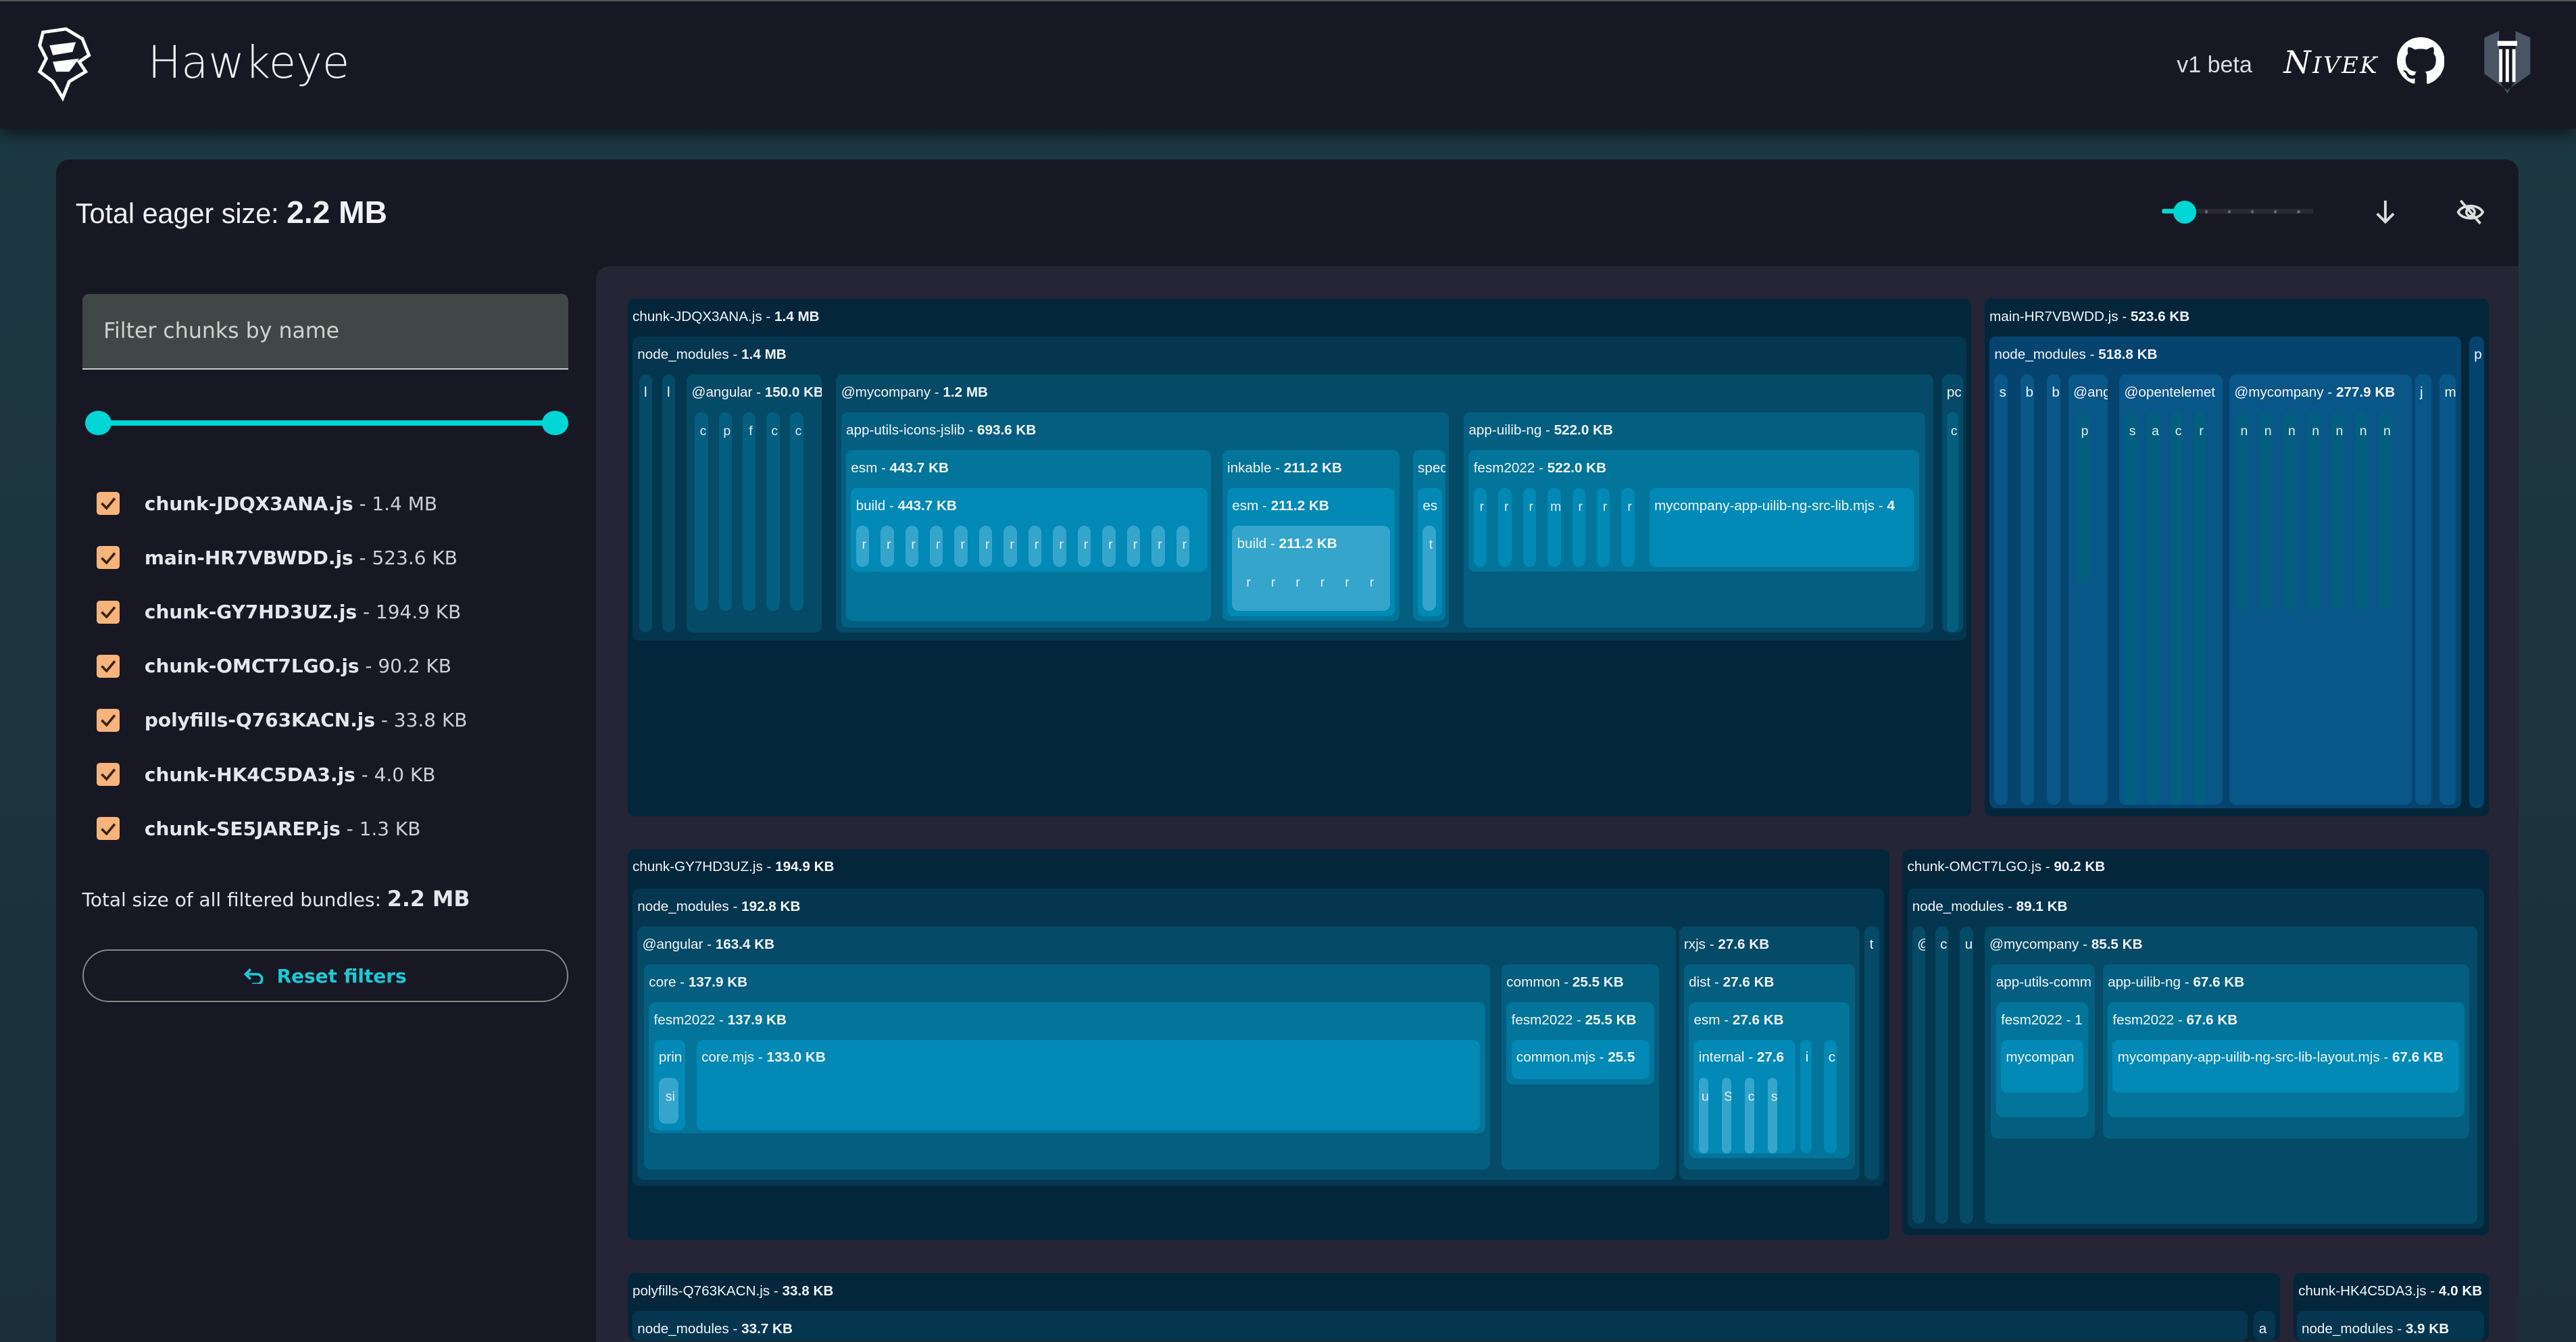 This screenshot has height=1342, width=2576. Describe the element at coordinates (669, 1100) in the screenshot. I see `treemap-leaf: si` at that location.